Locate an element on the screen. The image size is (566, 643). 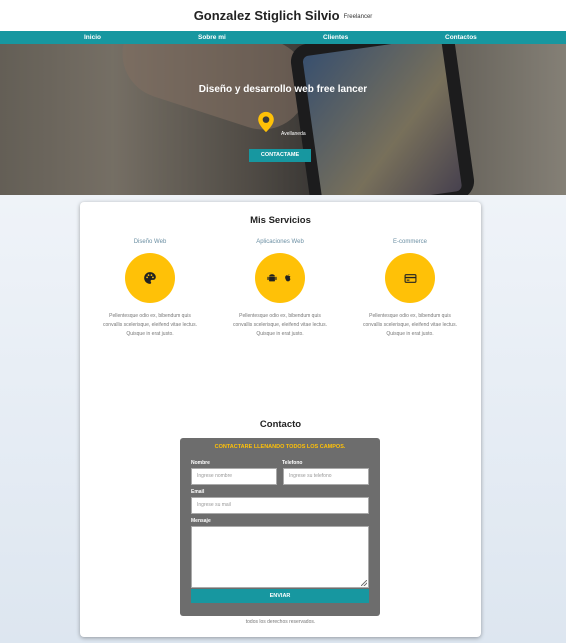
submit-button: ENVIAR is located at coordinates (280, 596).